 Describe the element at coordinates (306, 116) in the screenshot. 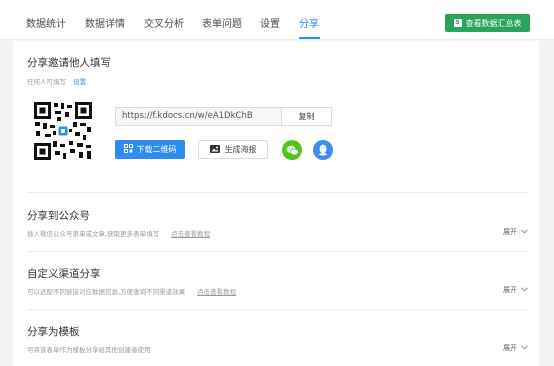

I see `copy-button: 复制` at that location.